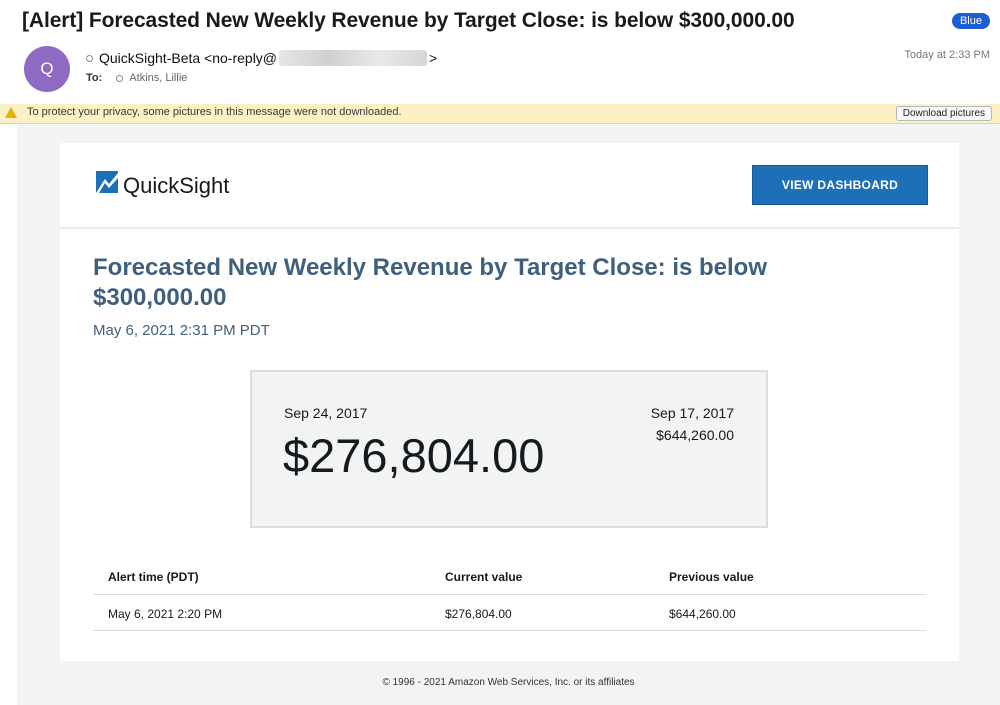  Describe the element at coordinates (181, 330) in the screenshot. I see `alert-date: May 6, 2021 2:31 PM PDT` at that location.